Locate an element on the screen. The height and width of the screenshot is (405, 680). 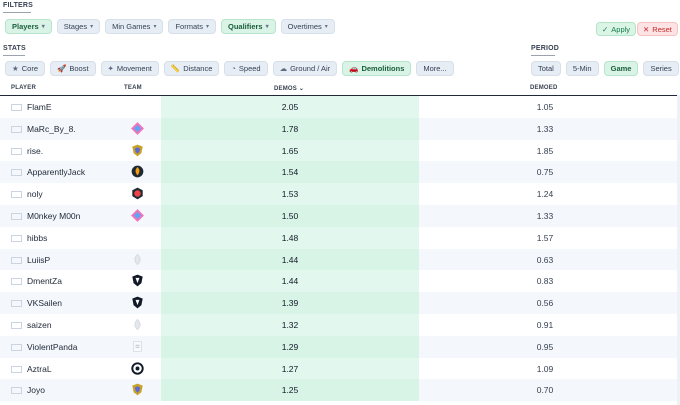
team-column-header: TEAM is located at coordinates (133, 88).